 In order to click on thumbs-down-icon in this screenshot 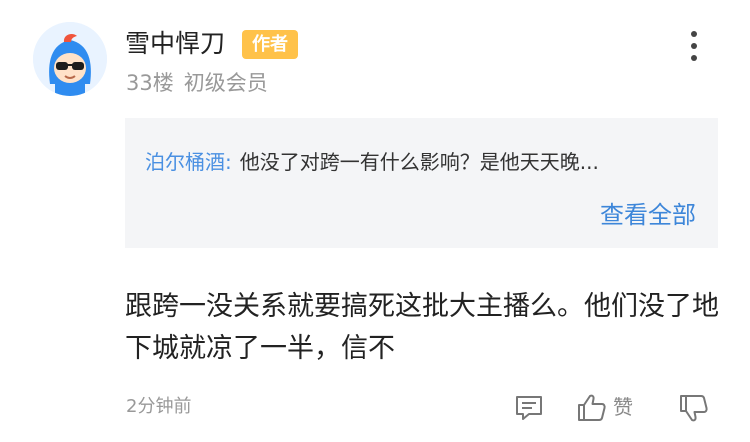, I will do `click(694, 408)`.